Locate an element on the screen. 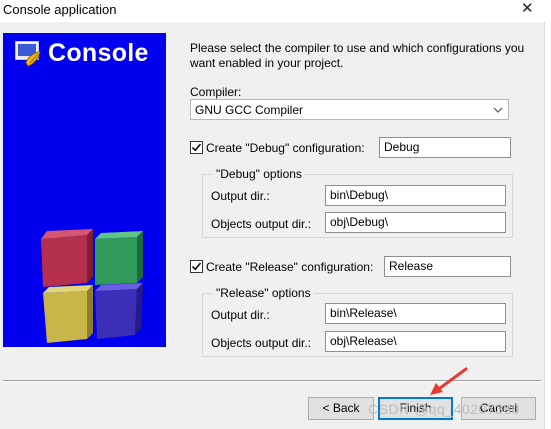 The height and width of the screenshot is (429, 551). codeblocks-cubes-logo is located at coordinates (92, 286).